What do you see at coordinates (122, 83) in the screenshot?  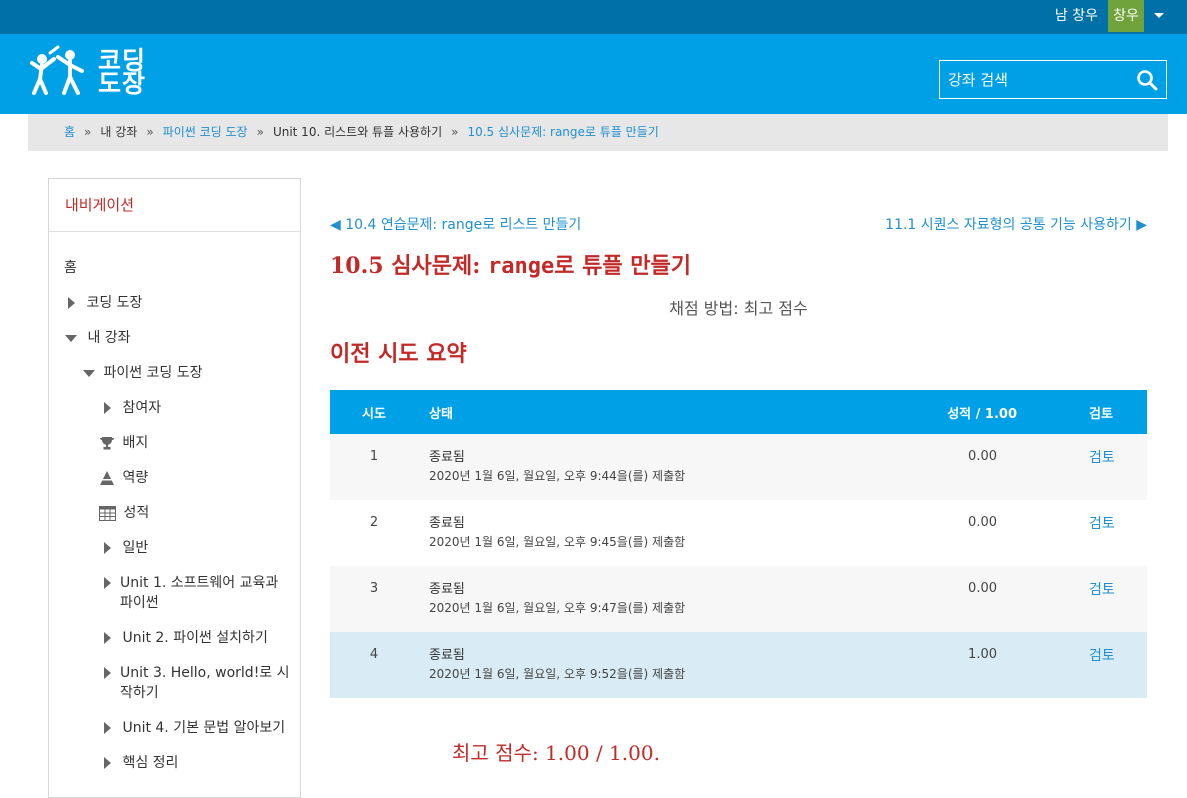 I see `logo-text-line2: 도장` at bounding box center [122, 83].